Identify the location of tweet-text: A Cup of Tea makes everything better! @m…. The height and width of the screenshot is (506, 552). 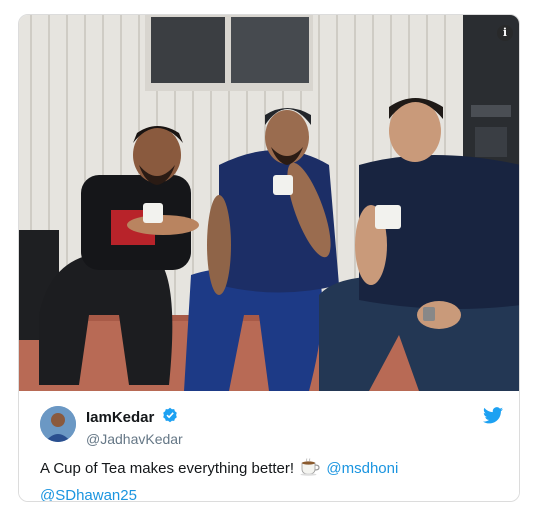
(270, 479).